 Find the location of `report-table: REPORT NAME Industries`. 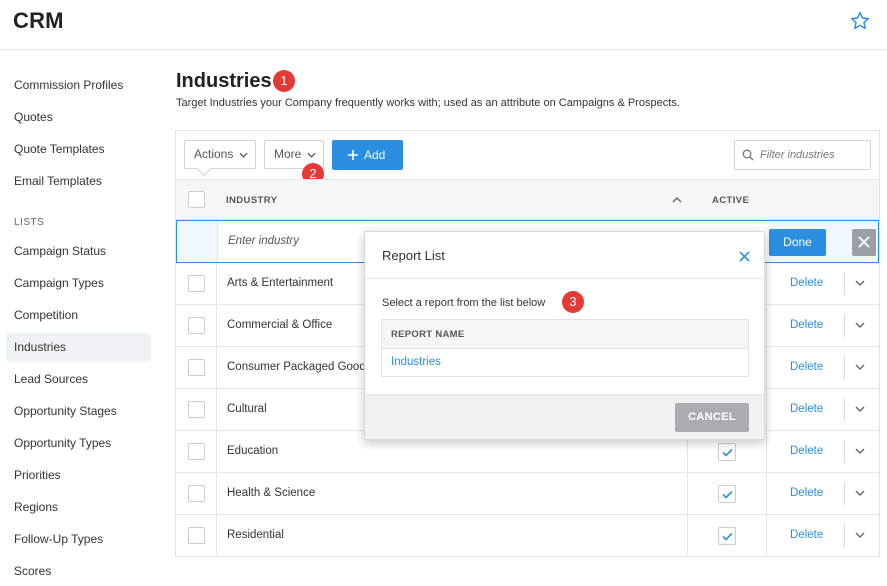

report-table: REPORT NAME Industries is located at coordinates (565, 348).